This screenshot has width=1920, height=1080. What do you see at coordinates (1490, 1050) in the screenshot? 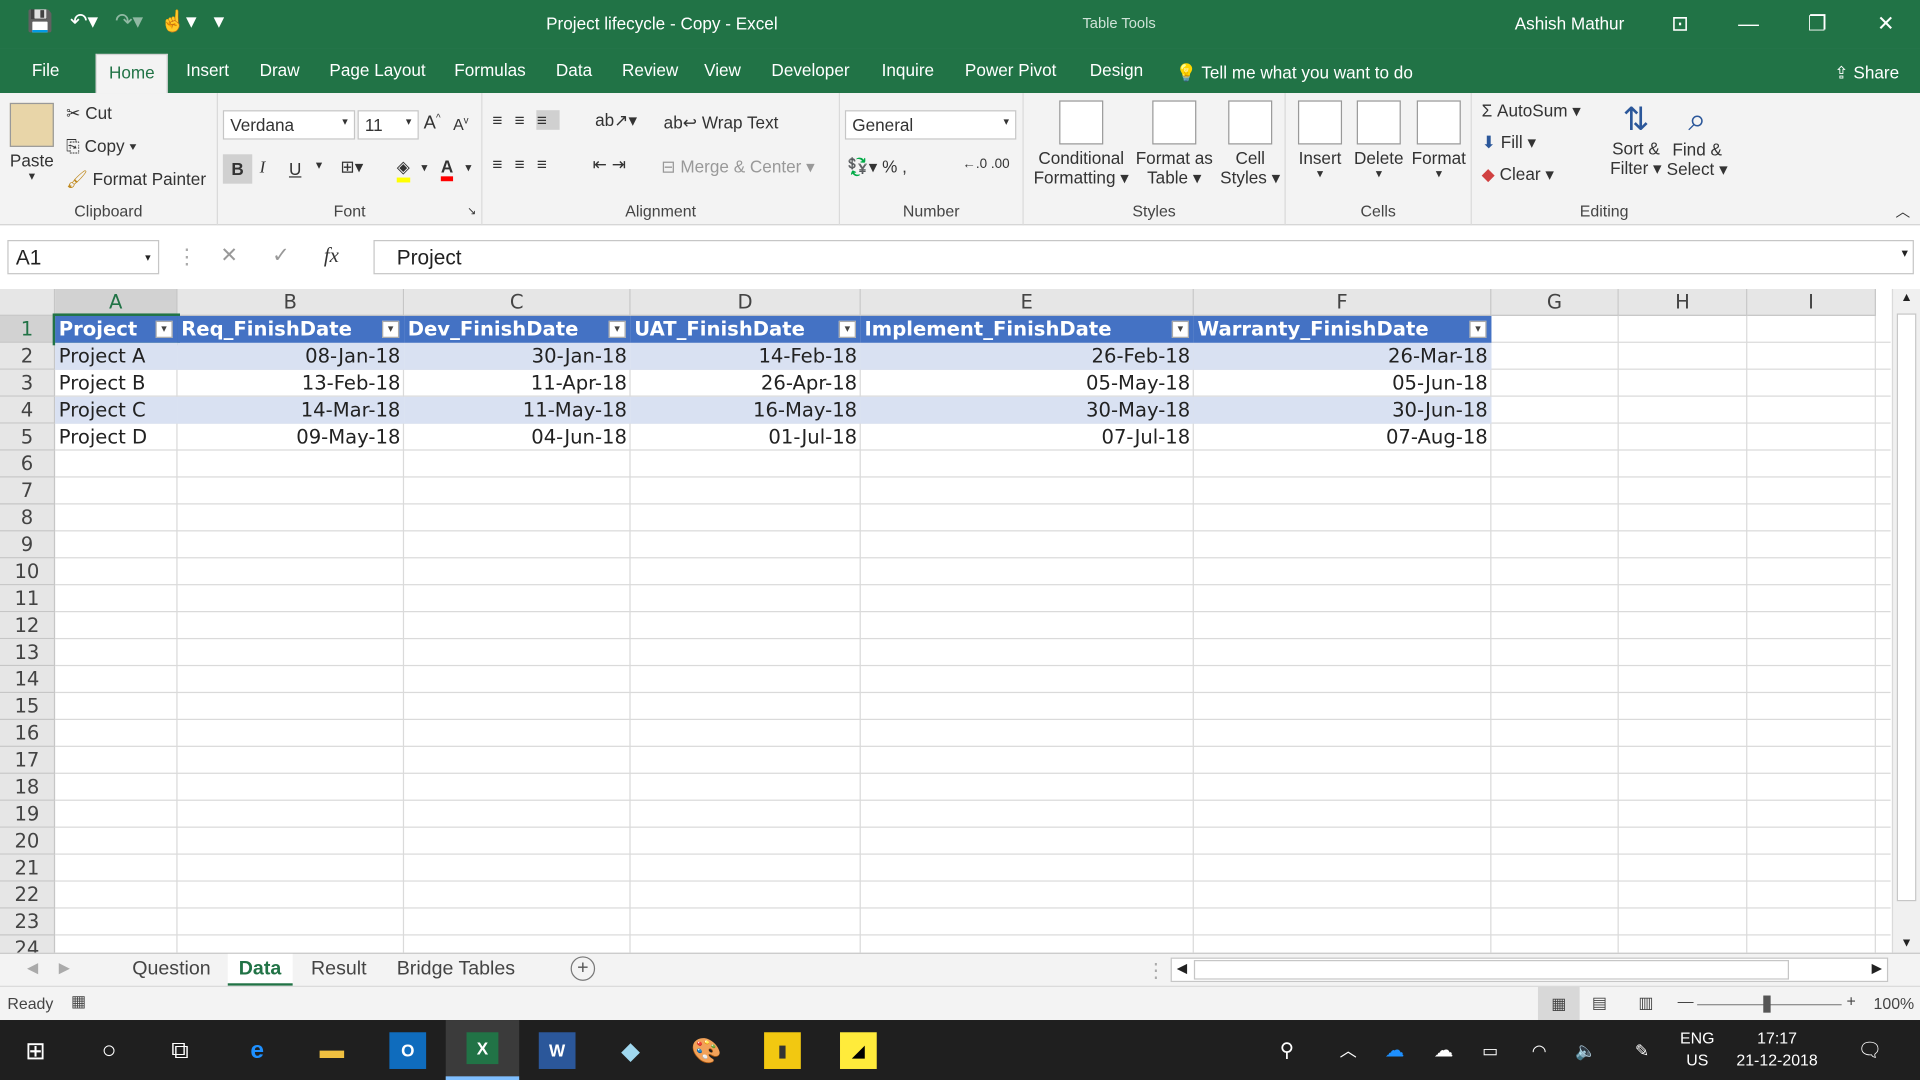
I see `battery-icon: ▭` at bounding box center [1490, 1050].